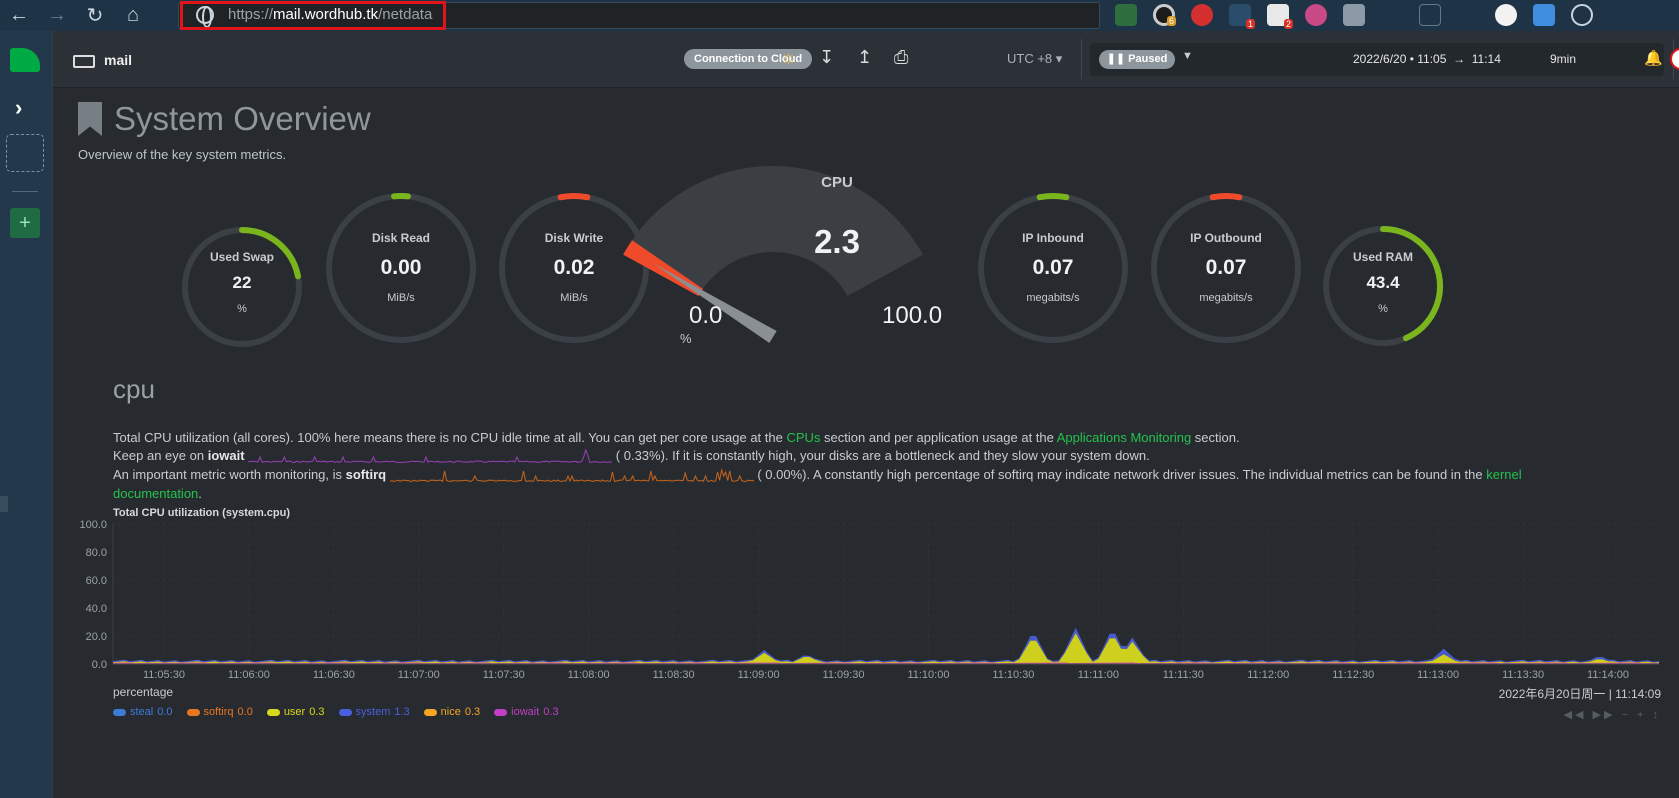 The height and width of the screenshot is (798, 1679). I want to click on legend-item-iowait: iowait 0.3, so click(526, 712).